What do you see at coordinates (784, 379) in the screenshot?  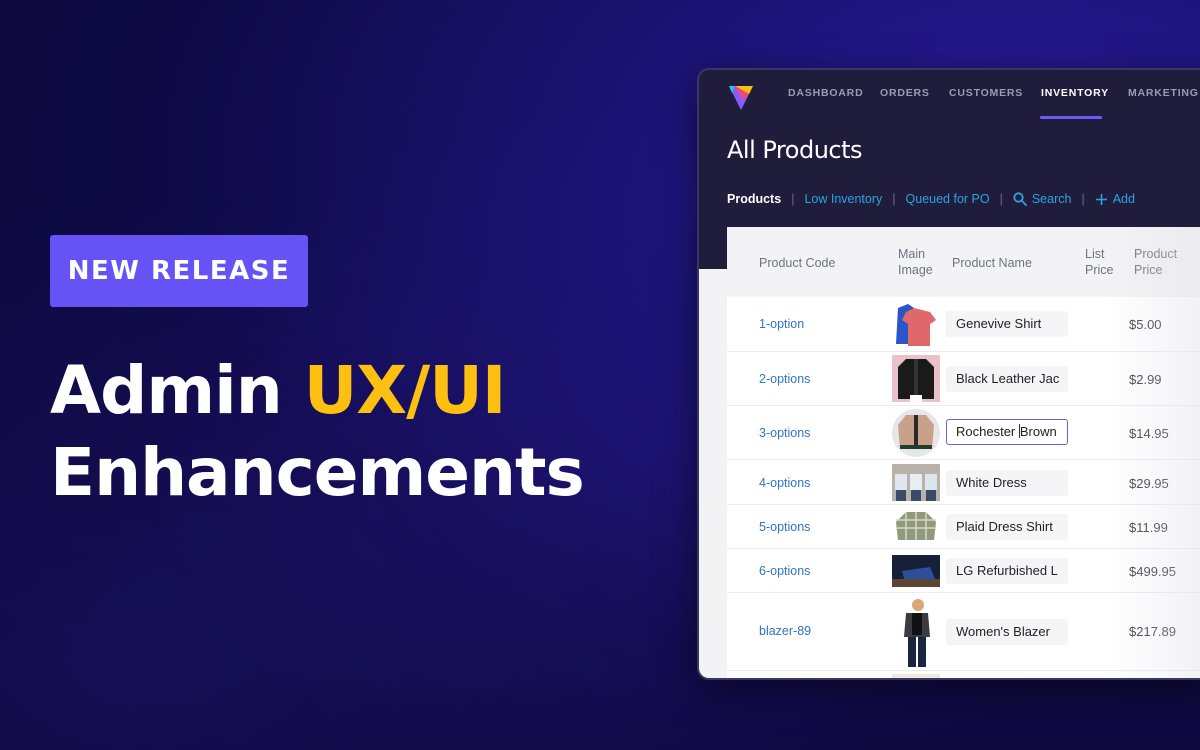 I see `product-code-link: 2-options` at bounding box center [784, 379].